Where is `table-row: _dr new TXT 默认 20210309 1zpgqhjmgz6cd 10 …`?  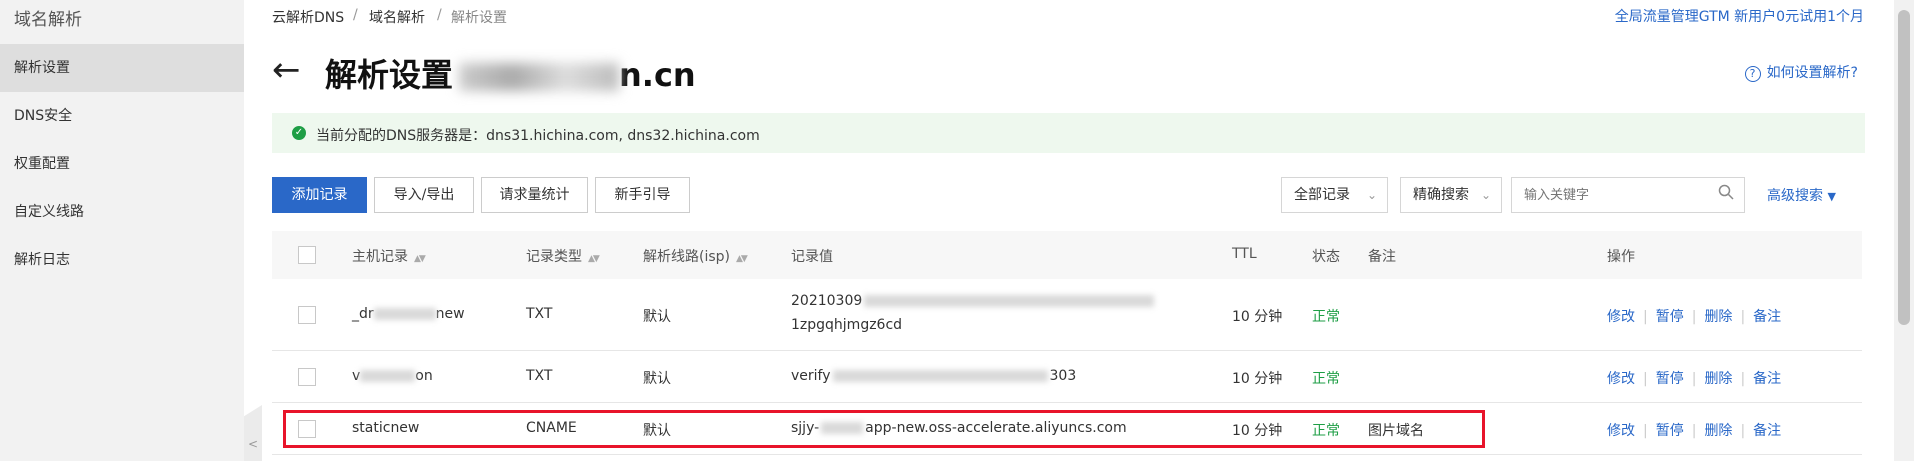
table-row: _dr new TXT 默认 20210309 1zpgqhjmgz6cd 10 … is located at coordinates (1067, 315).